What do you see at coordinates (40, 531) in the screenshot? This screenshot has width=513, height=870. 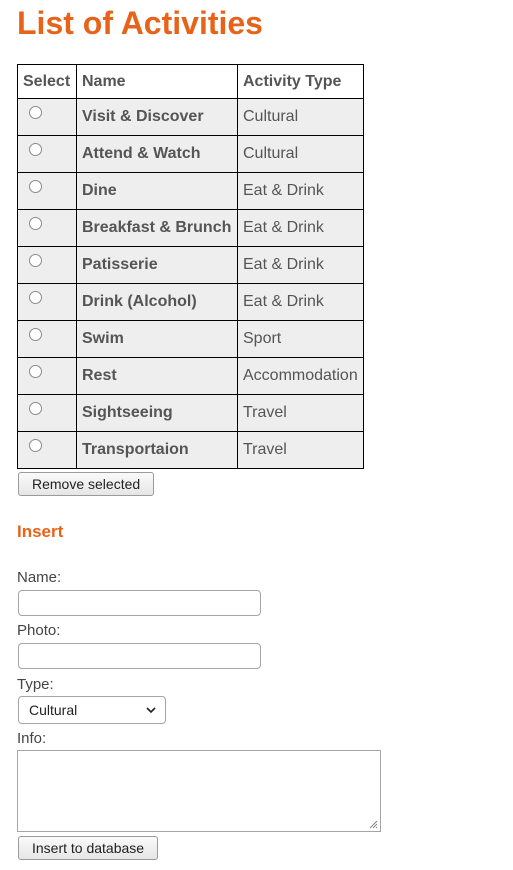 I see `insert-section-title: Insert` at bounding box center [40, 531].